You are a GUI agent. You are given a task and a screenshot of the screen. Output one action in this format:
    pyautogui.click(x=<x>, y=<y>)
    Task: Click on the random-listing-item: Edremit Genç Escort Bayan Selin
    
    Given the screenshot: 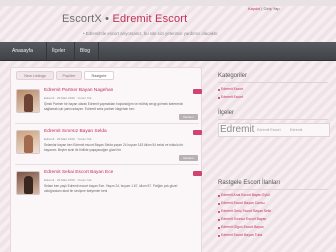 What is the action you would take?
    pyautogui.click(x=246, y=211)
    